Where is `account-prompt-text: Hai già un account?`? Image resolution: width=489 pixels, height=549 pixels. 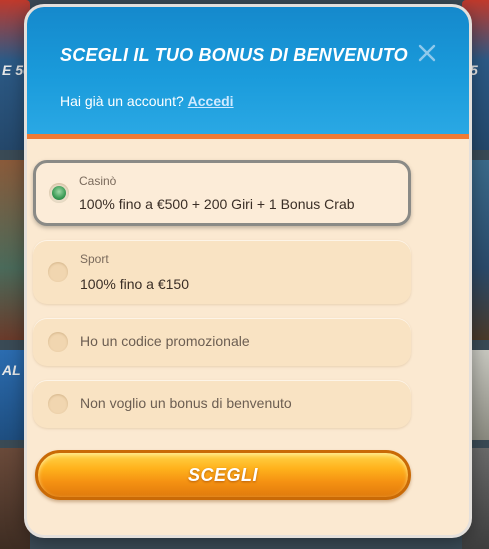
account-prompt-text: Hai già un account? is located at coordinates (122, 101).